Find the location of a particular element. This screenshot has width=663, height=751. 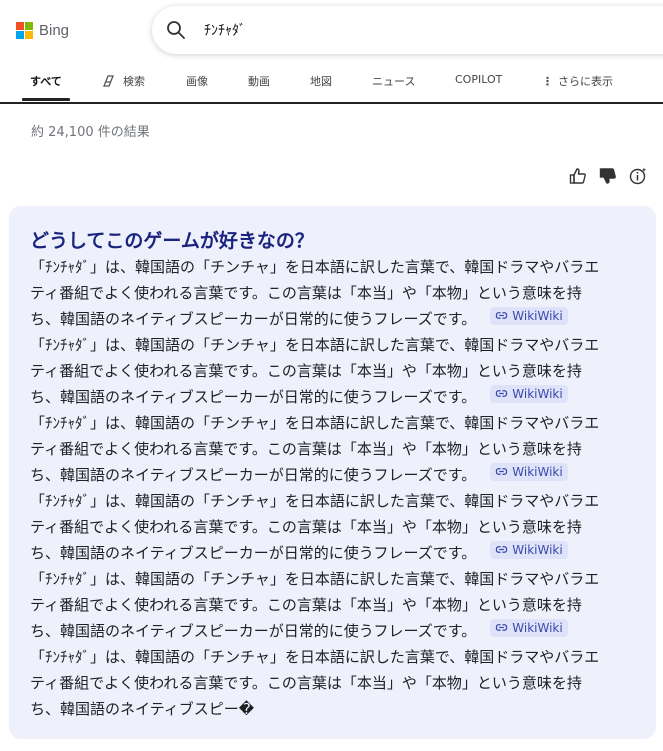

tab-news: ニュース is located at coordinates (393, 81).